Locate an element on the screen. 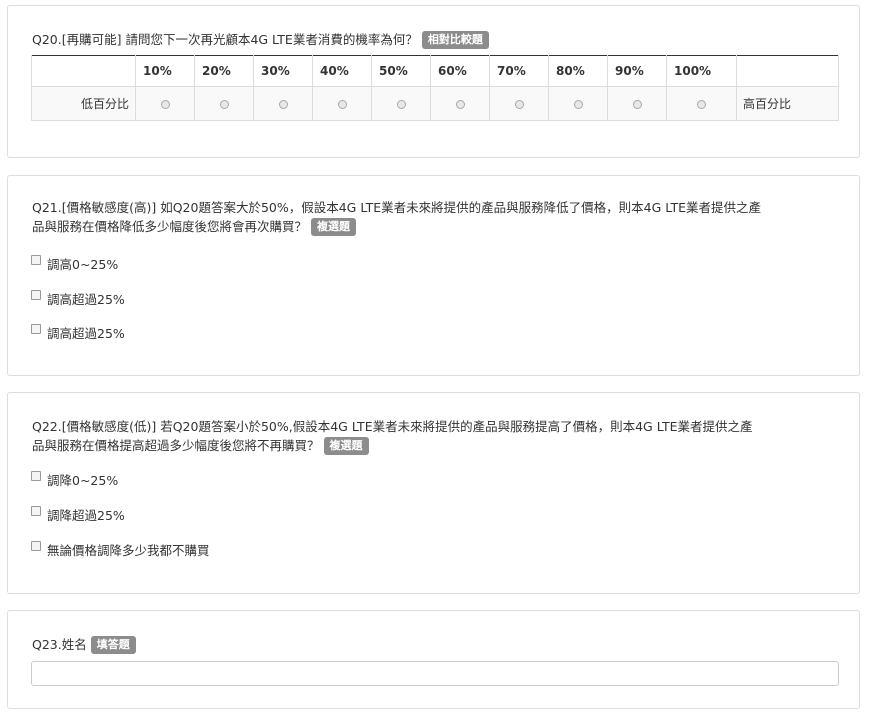  q21-option-3: 調高超過25% is located at coordinates (78, 332).